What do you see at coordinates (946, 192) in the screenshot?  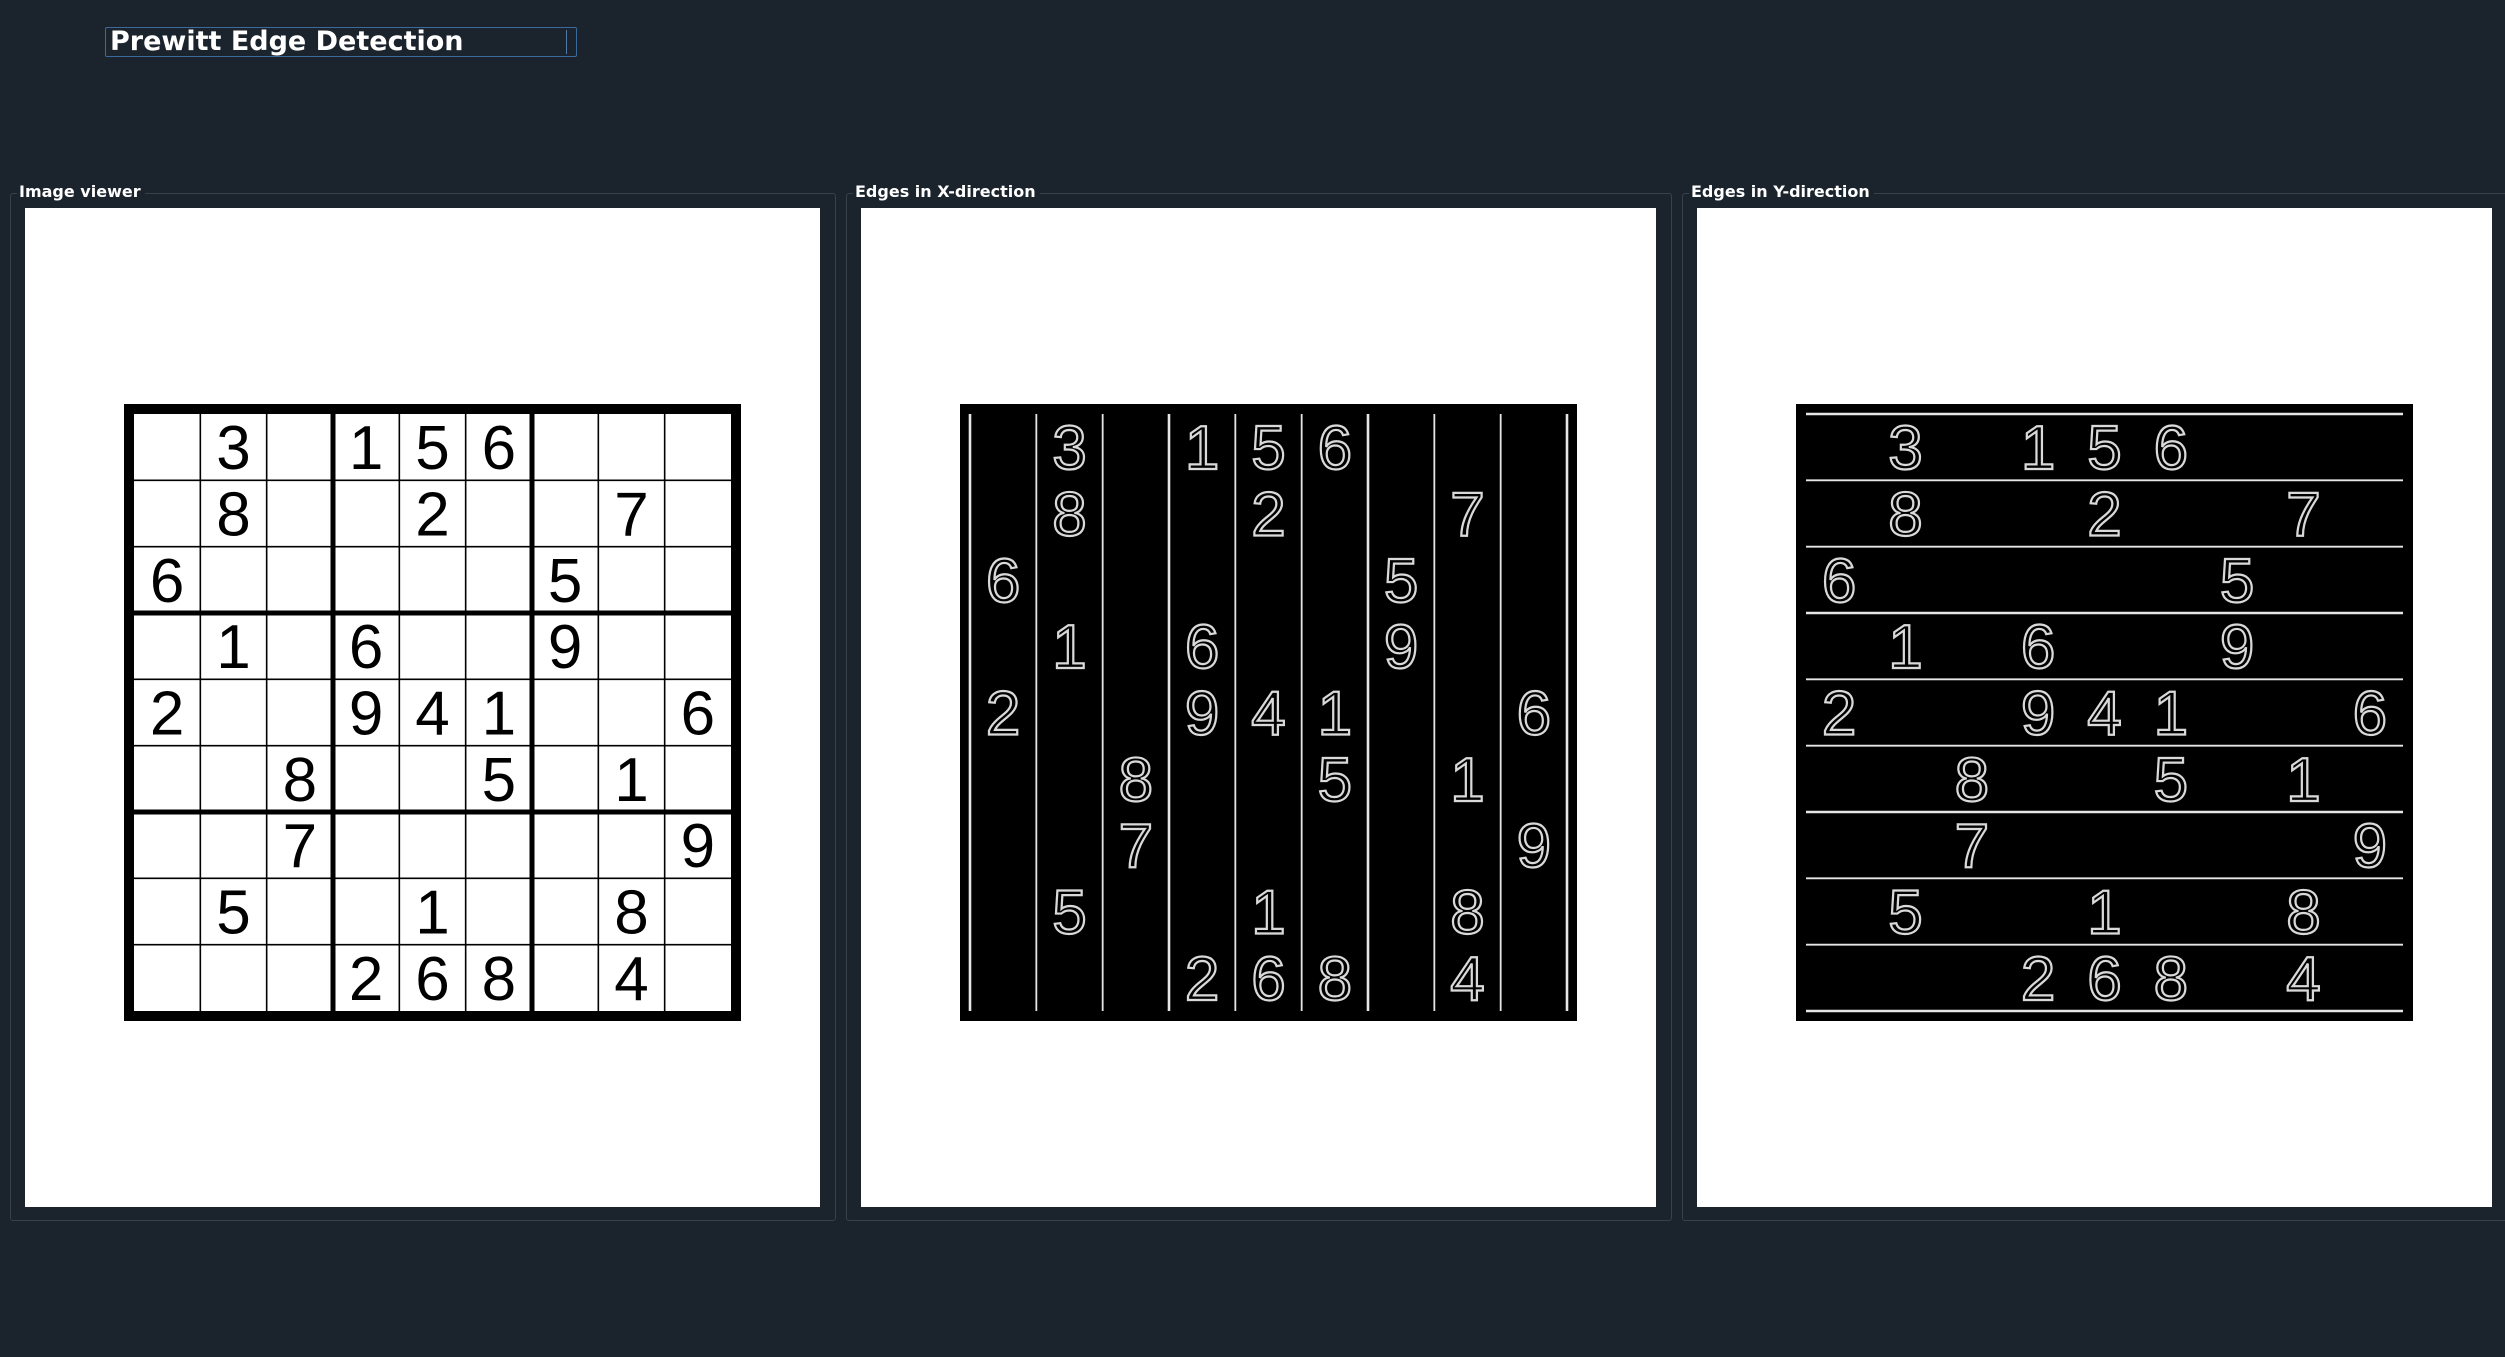 I see `panel-label-edges-x: Edges in X-direction` at bounding box center [946, 192].